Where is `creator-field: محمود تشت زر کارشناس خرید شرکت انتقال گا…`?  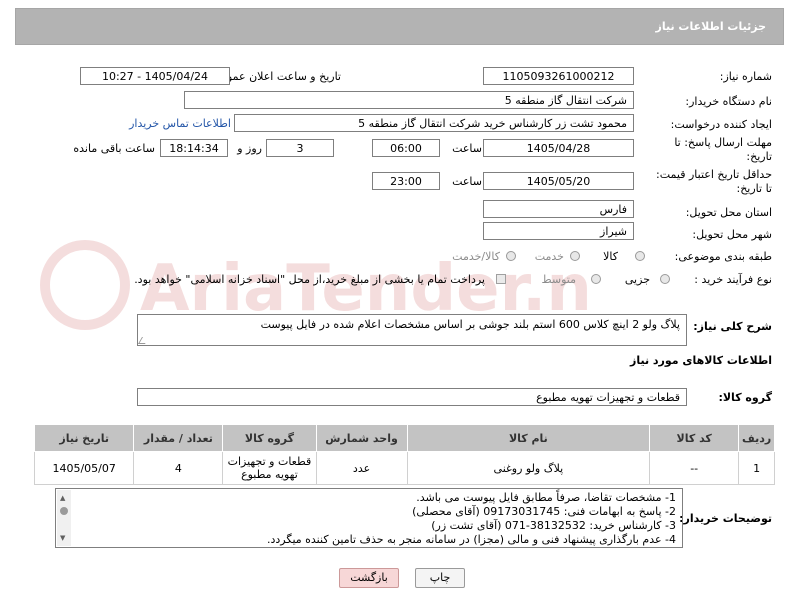
creator-field: محمود تشت زر کارشناس خرید شرکت انتقال گا… is located at coordinates (434, 123).